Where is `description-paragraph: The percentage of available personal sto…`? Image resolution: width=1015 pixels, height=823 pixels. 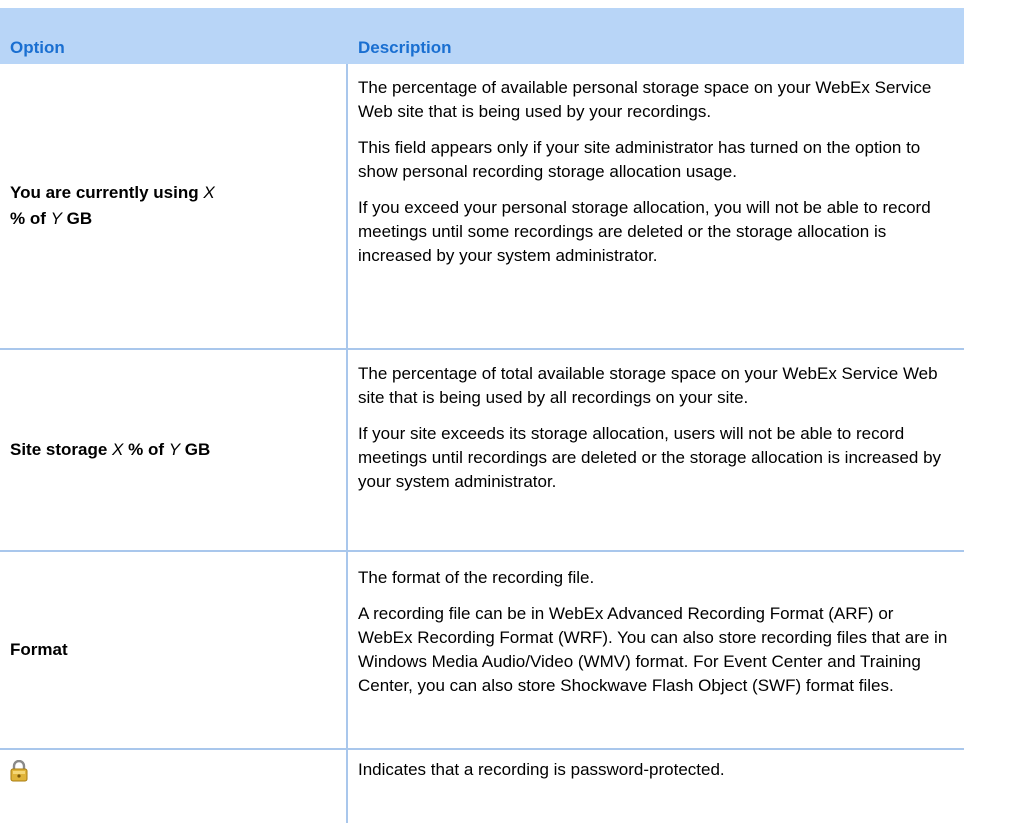 description-paragraph: The percentage of available personal sto… is located at coordinates (645, 99).